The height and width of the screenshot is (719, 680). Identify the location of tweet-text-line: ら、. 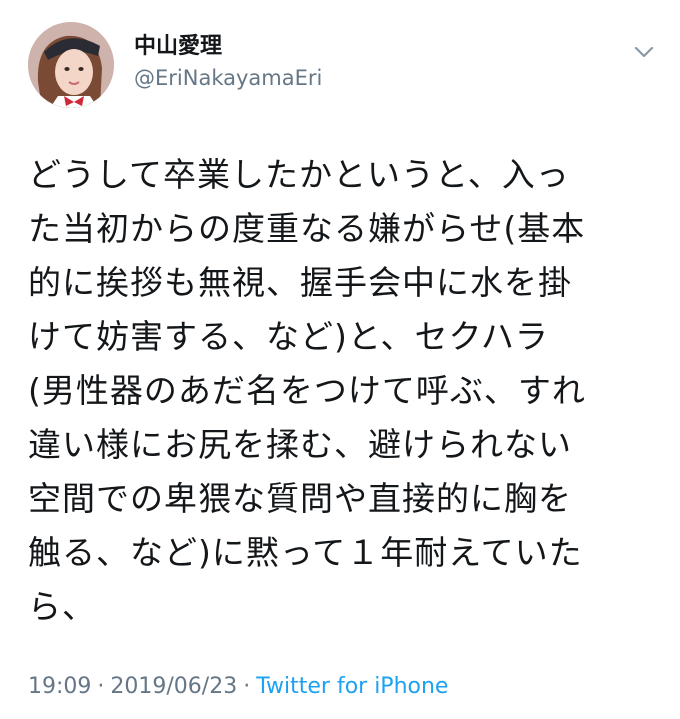
(62, 606).